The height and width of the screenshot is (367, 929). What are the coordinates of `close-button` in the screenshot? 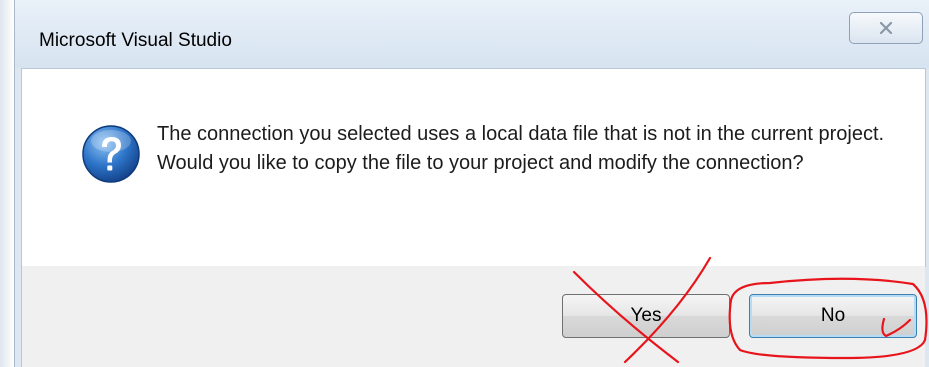 It's located at (886, 28).